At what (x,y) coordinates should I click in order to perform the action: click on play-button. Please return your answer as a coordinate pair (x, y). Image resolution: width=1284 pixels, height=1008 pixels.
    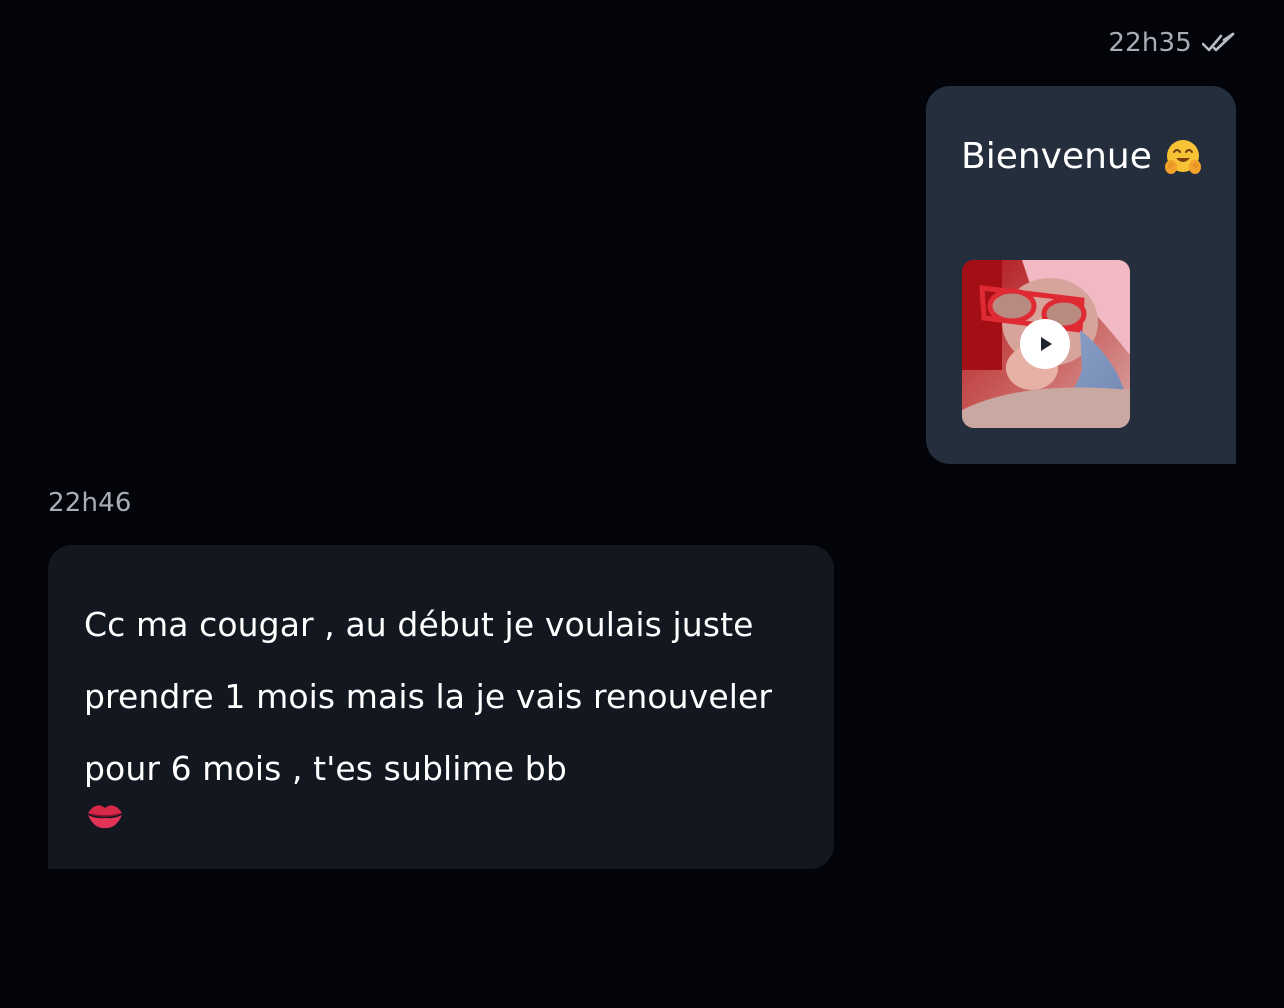
    Looking at the image, I should click on (1045, 344).